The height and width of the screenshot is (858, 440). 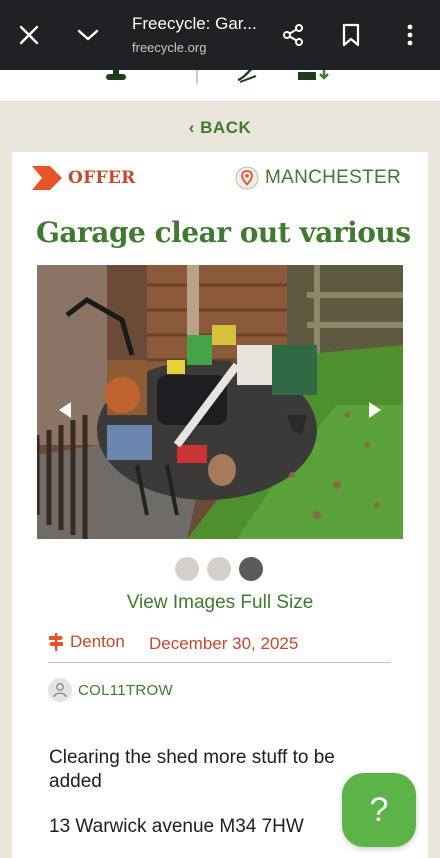 I want to click on location-link: MANCHESTER, so click(x=318, y=178).